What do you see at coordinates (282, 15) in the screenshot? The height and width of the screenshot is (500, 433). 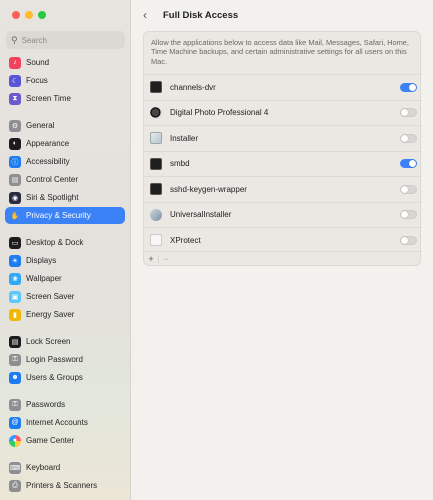 I see `toolbar: ‹ Full Disk Access` at bounding box center [282, 15].